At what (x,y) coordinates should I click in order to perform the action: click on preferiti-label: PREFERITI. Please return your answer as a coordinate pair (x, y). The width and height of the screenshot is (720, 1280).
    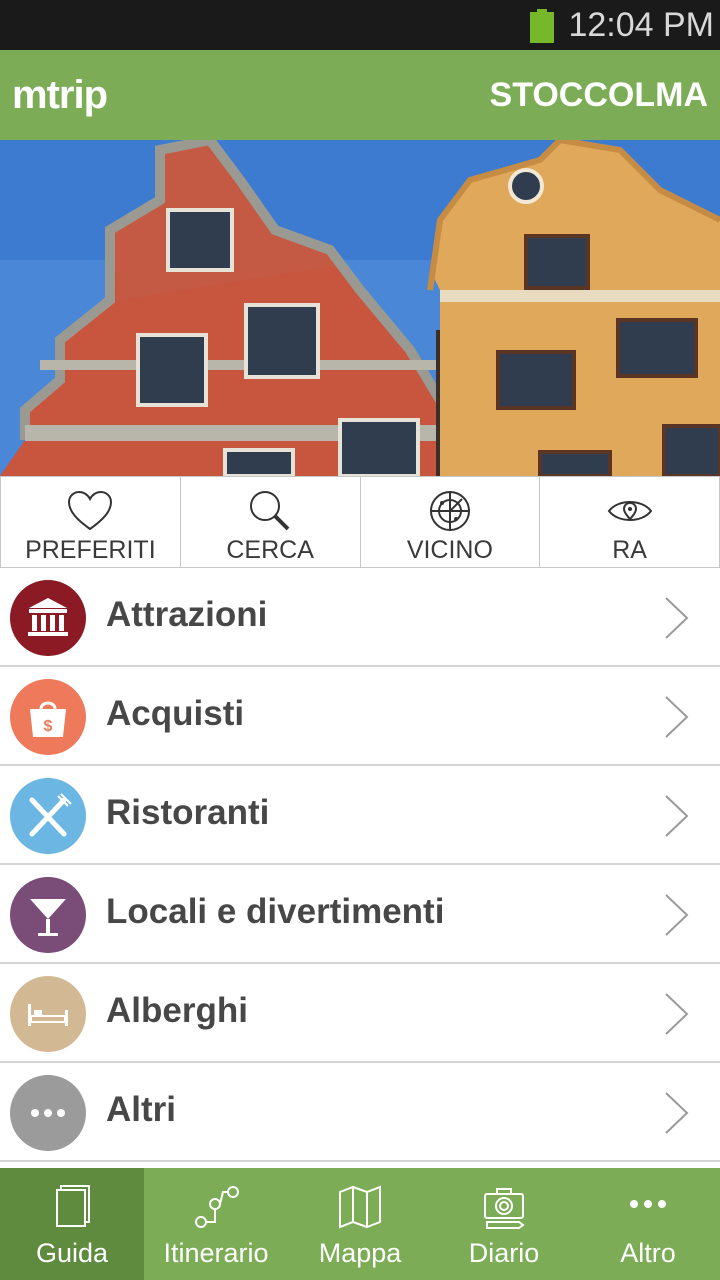
    Looking at the image, I should click on (90, 550).